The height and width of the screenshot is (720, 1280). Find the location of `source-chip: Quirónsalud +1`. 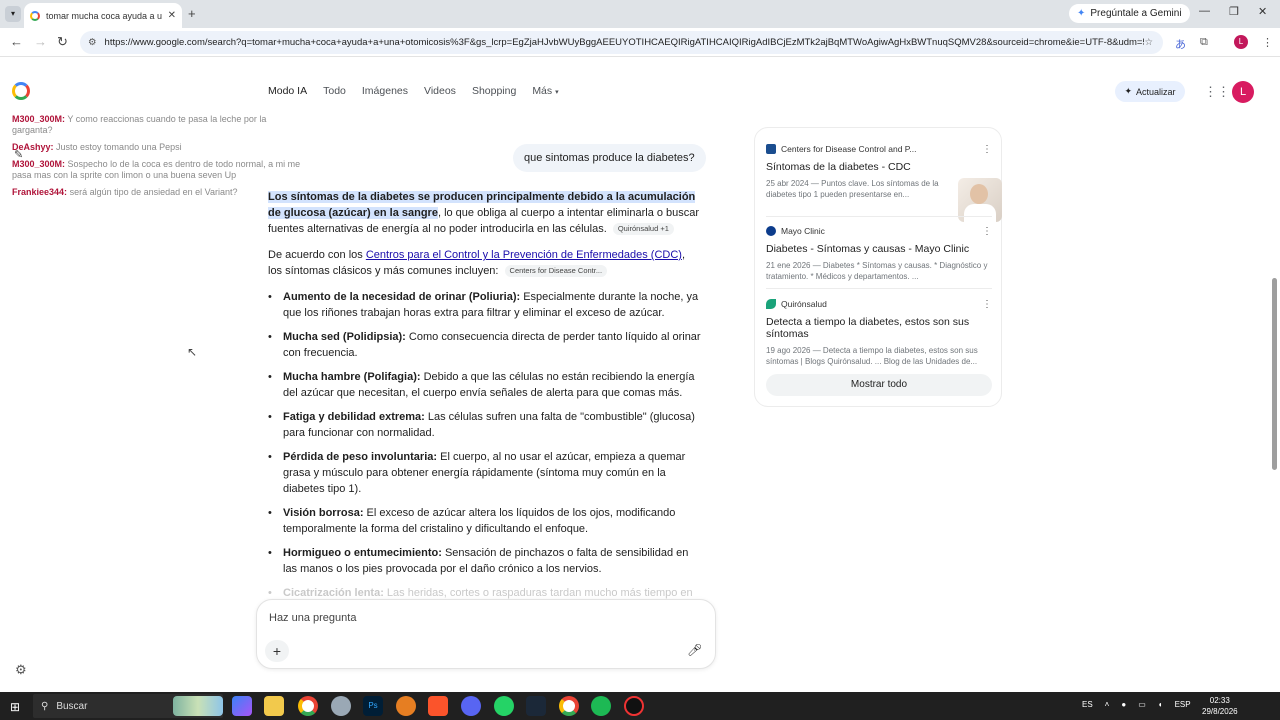

source-chip: Quirónsalud +1 is located at coordinates (643, 229).